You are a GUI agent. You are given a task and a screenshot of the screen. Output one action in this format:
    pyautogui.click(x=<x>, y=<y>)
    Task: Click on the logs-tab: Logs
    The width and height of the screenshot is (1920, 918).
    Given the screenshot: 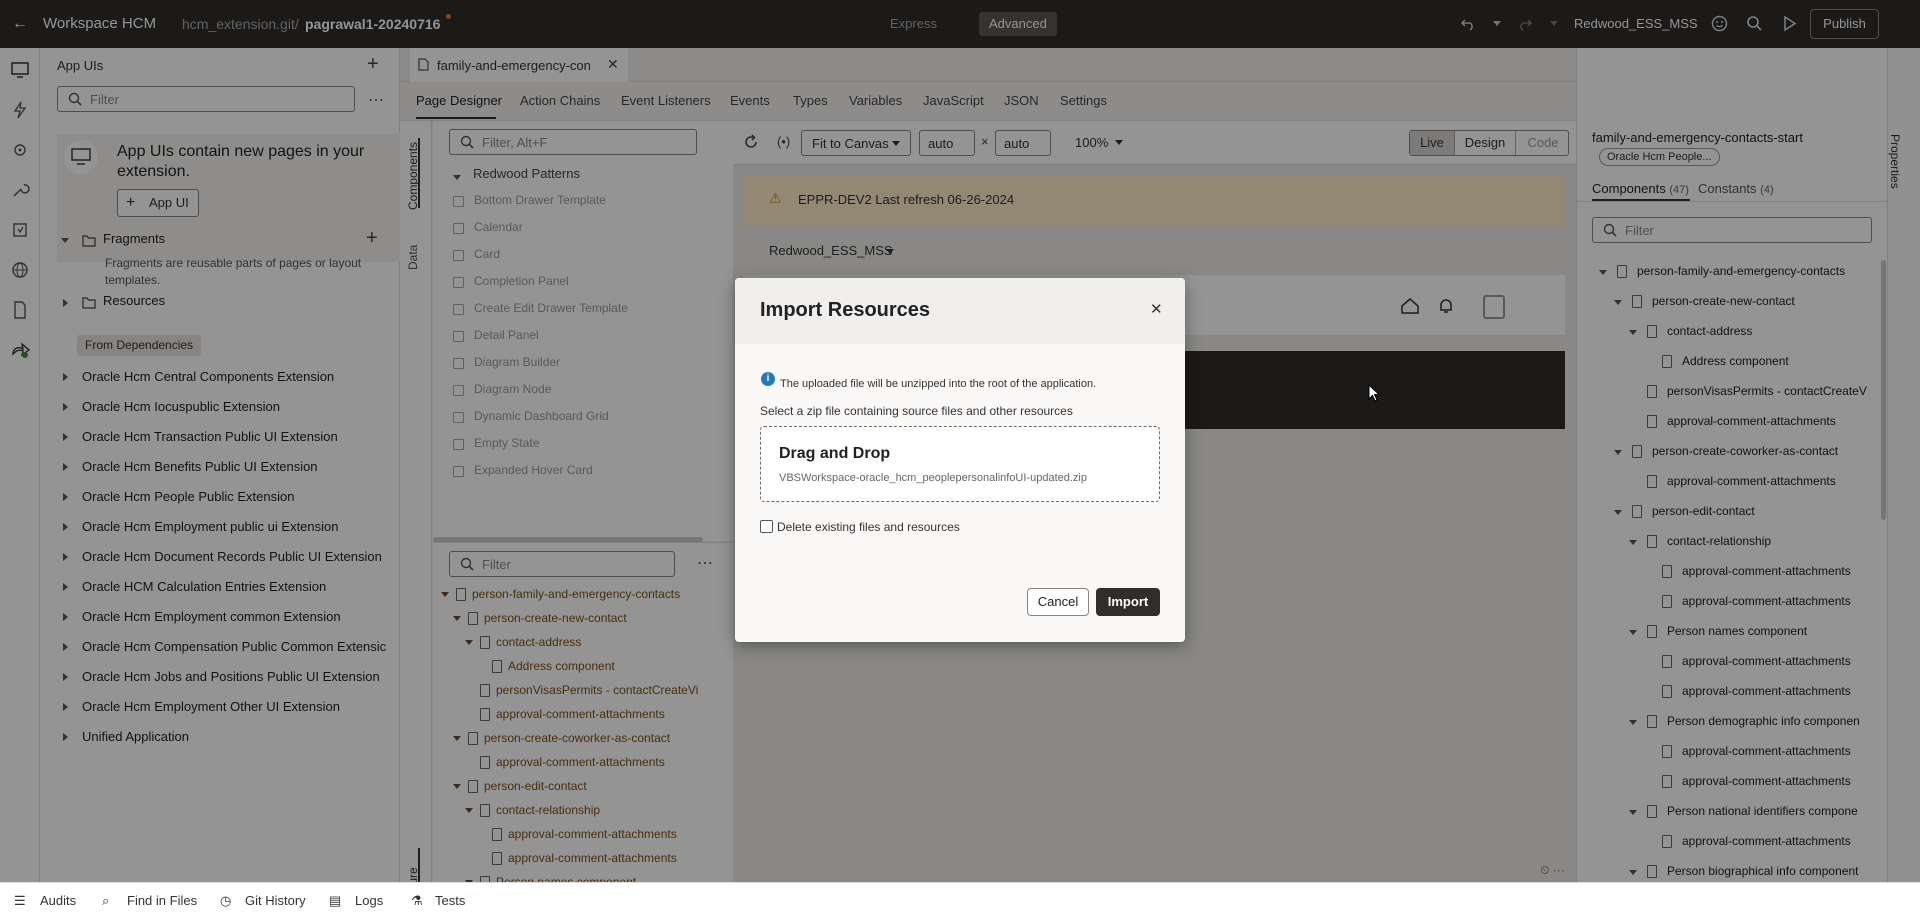 What is the action you would take?
    pyautogui.click(x=369, y=900)
    